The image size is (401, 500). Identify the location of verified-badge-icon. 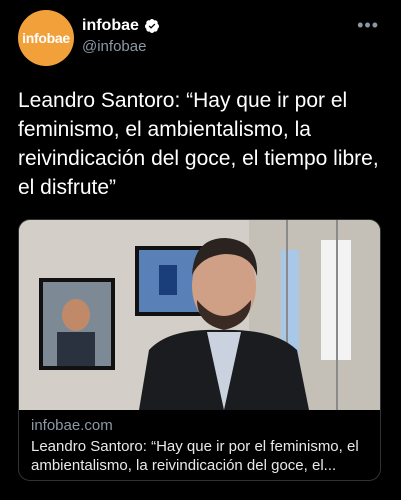
(151, 26).